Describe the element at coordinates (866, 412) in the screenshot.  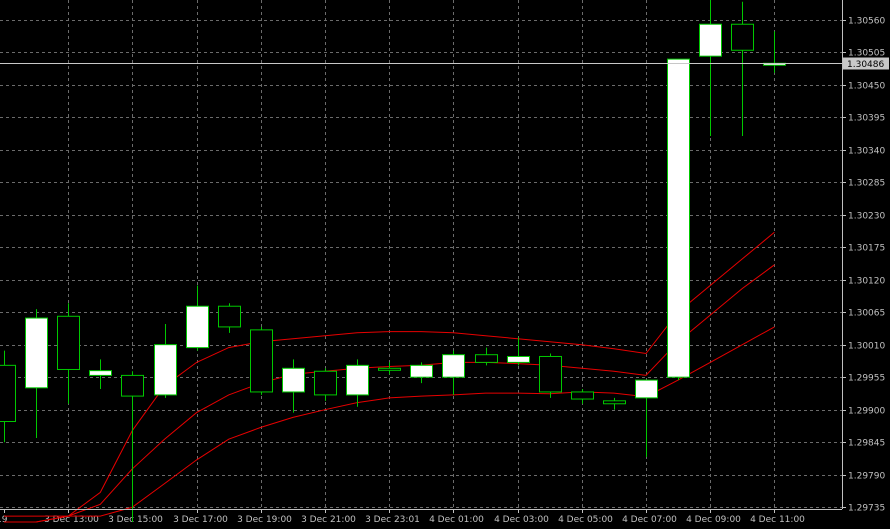
I see `y-tick-label: 1.29900` at that location.